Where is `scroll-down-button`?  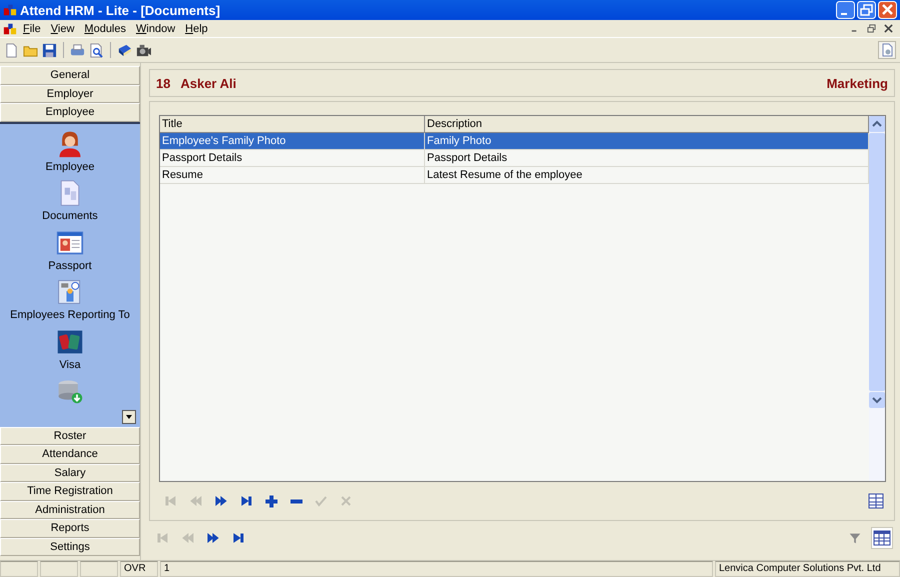 scroll-down-button is located at coordinates (129, 417).